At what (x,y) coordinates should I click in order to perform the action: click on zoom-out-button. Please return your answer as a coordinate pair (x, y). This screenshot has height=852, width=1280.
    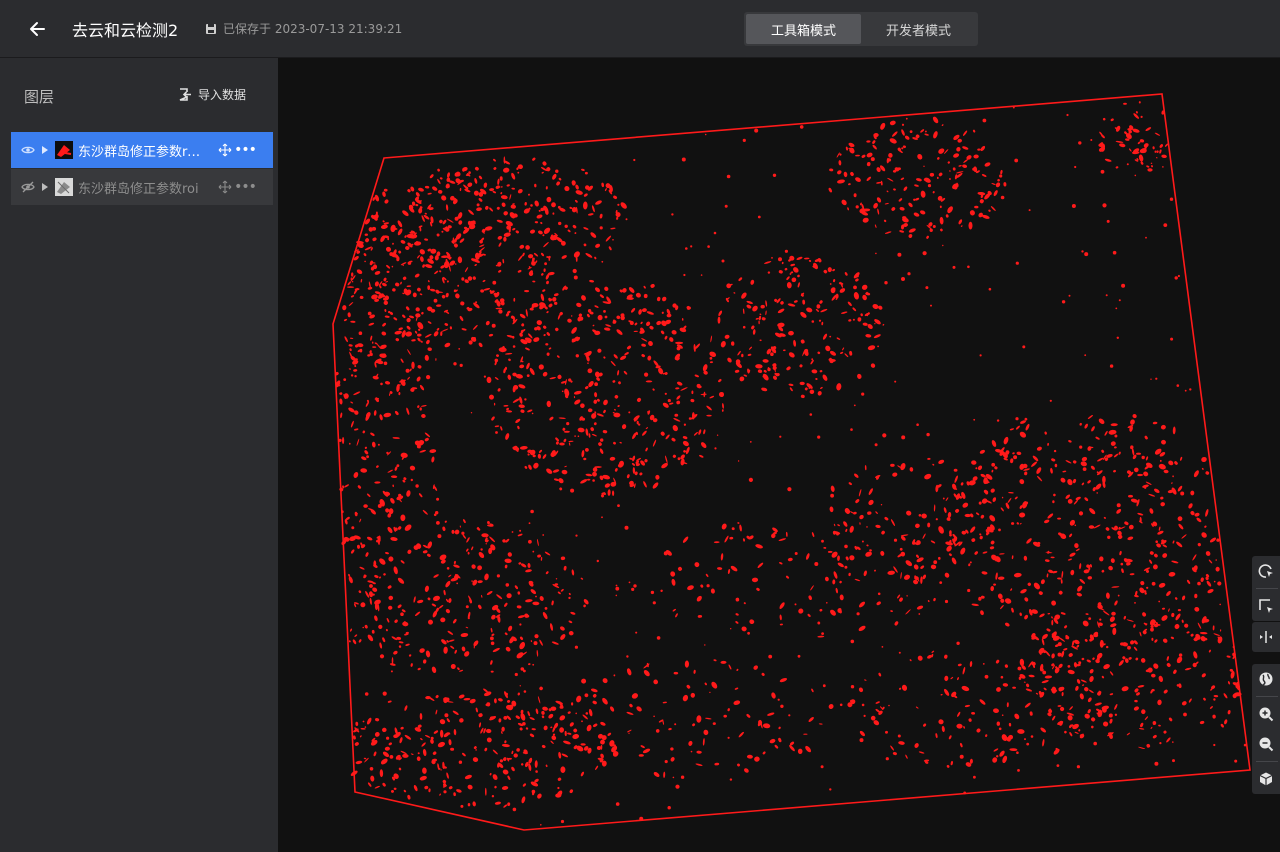
    Looking at the image, I should click on (1266, 744).